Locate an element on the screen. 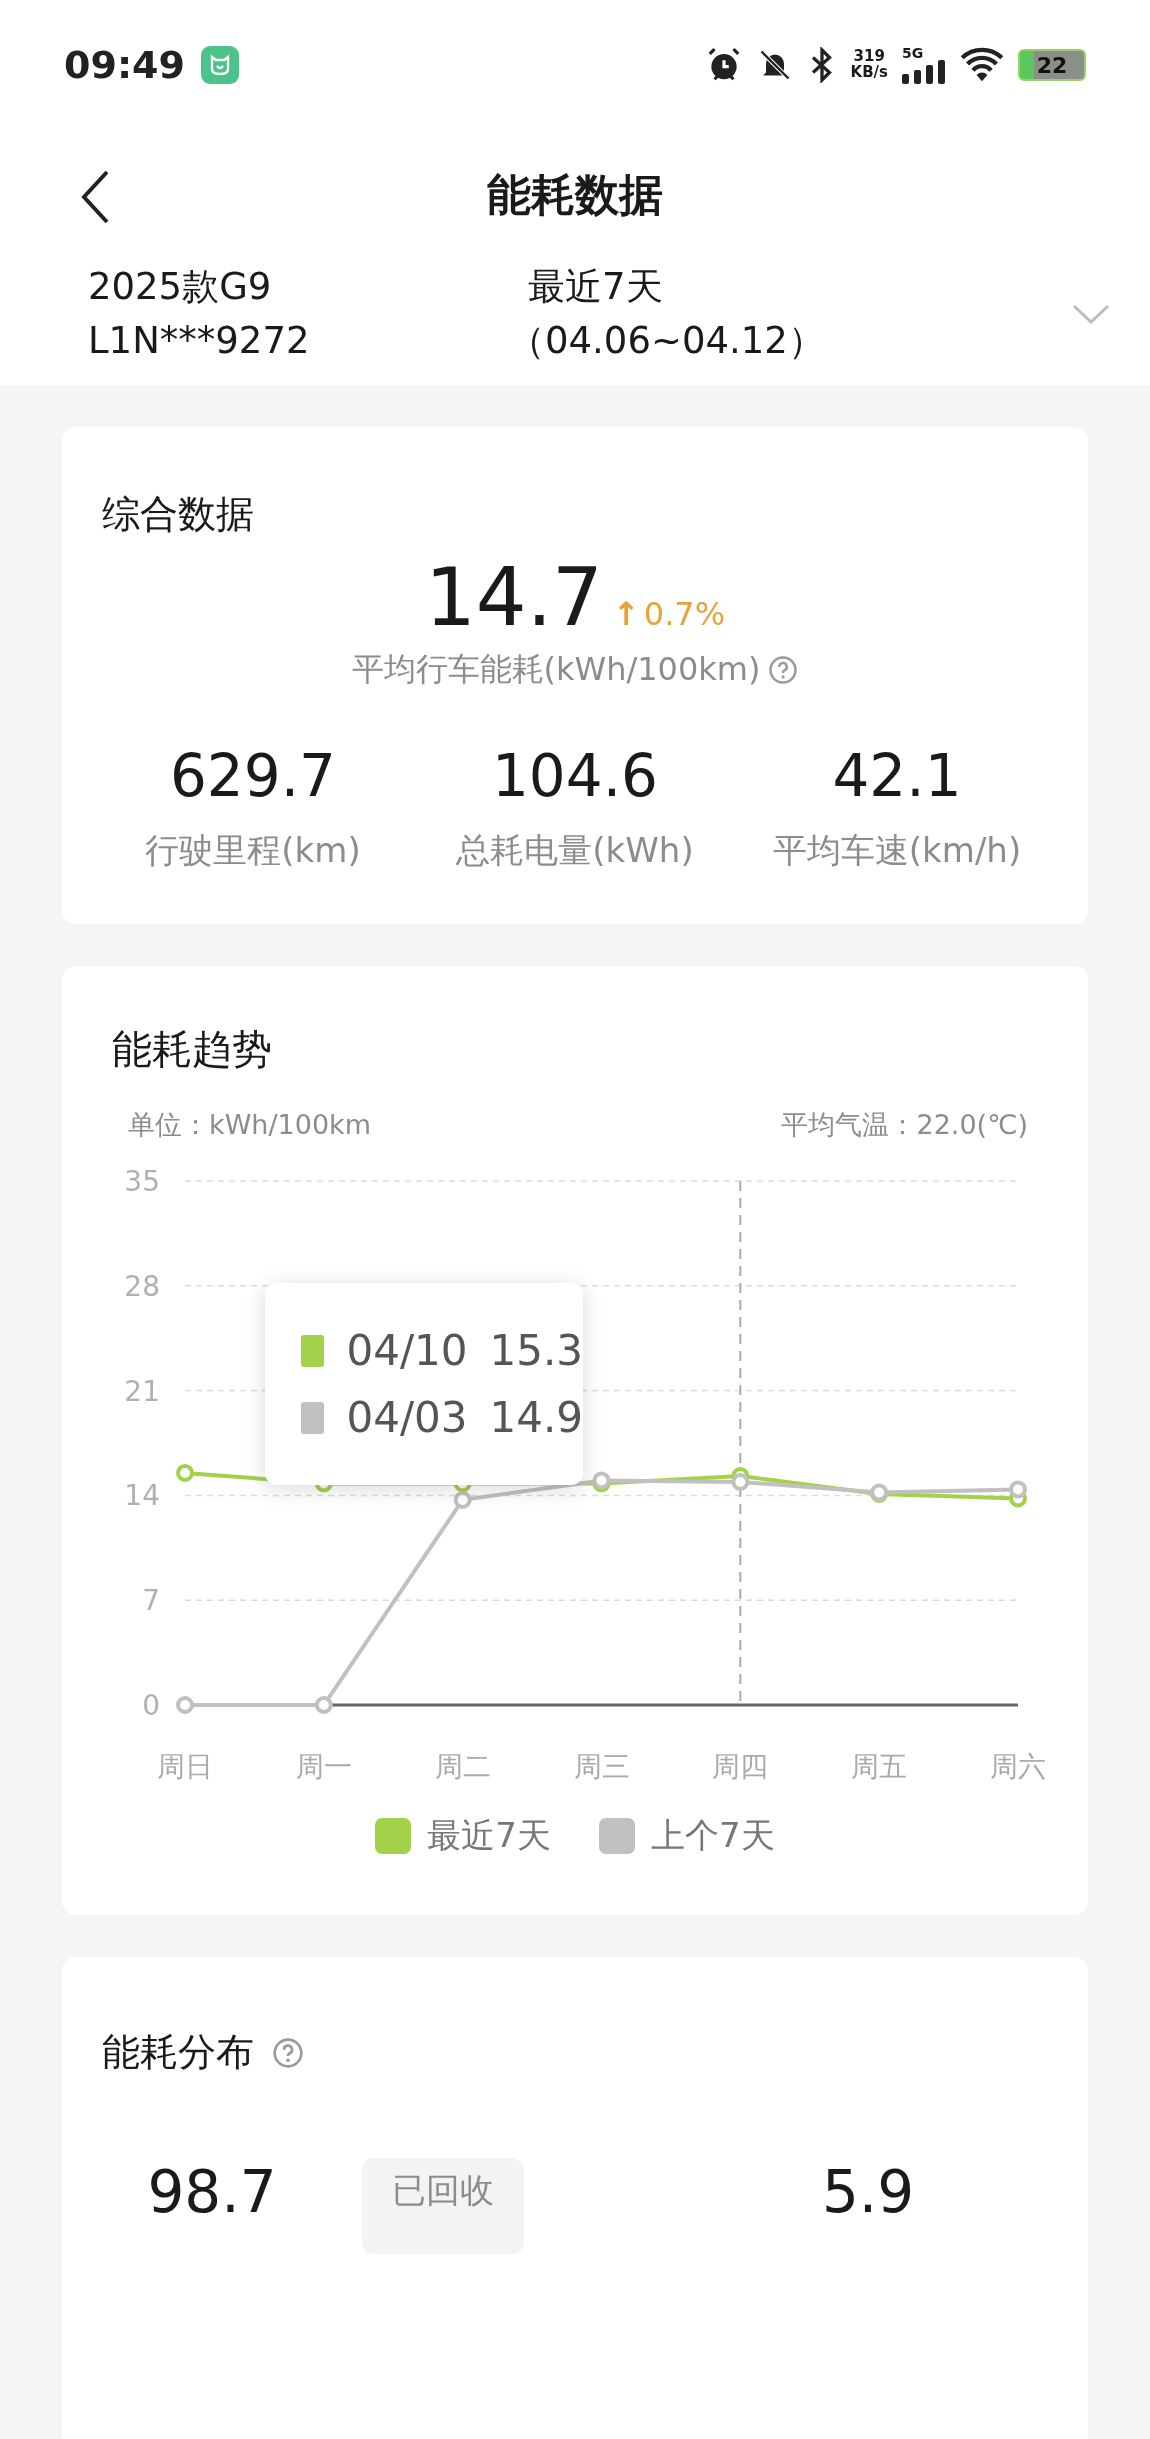 The height and width of the screenshot is (2439, 1150). tooltip-value: 14.9 is located at coordinates (536, 1418).